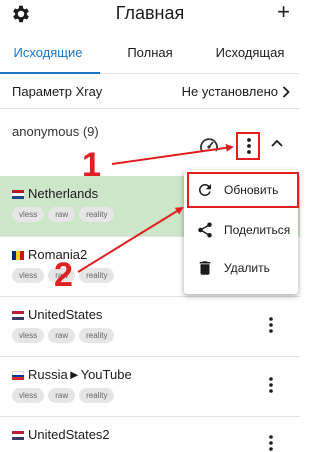 The width and height of the screenshot is (320, 452). What do you see at coordinates (150, 91) in the screenshot?
I see `xray-param-row: Параметр Xray Не установлено` at bounding box center [150, 91].